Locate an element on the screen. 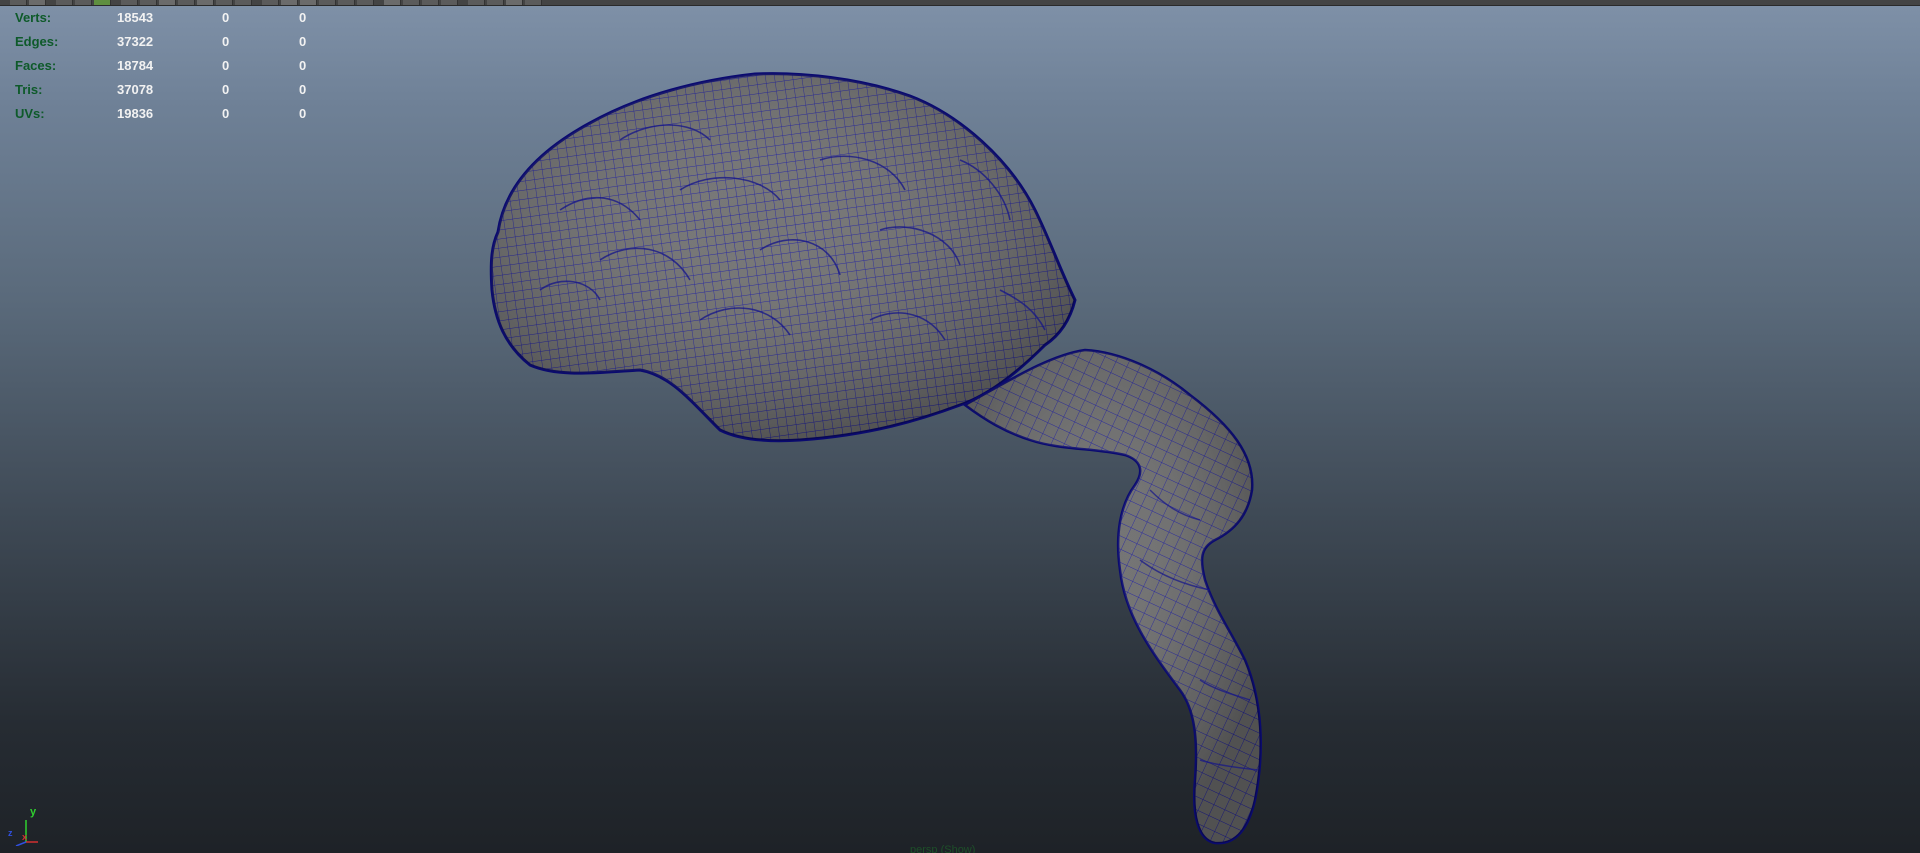 The width and height of the screenshot is (1920, 853). hud-value: 37322 is located at coordinates (135, 41).